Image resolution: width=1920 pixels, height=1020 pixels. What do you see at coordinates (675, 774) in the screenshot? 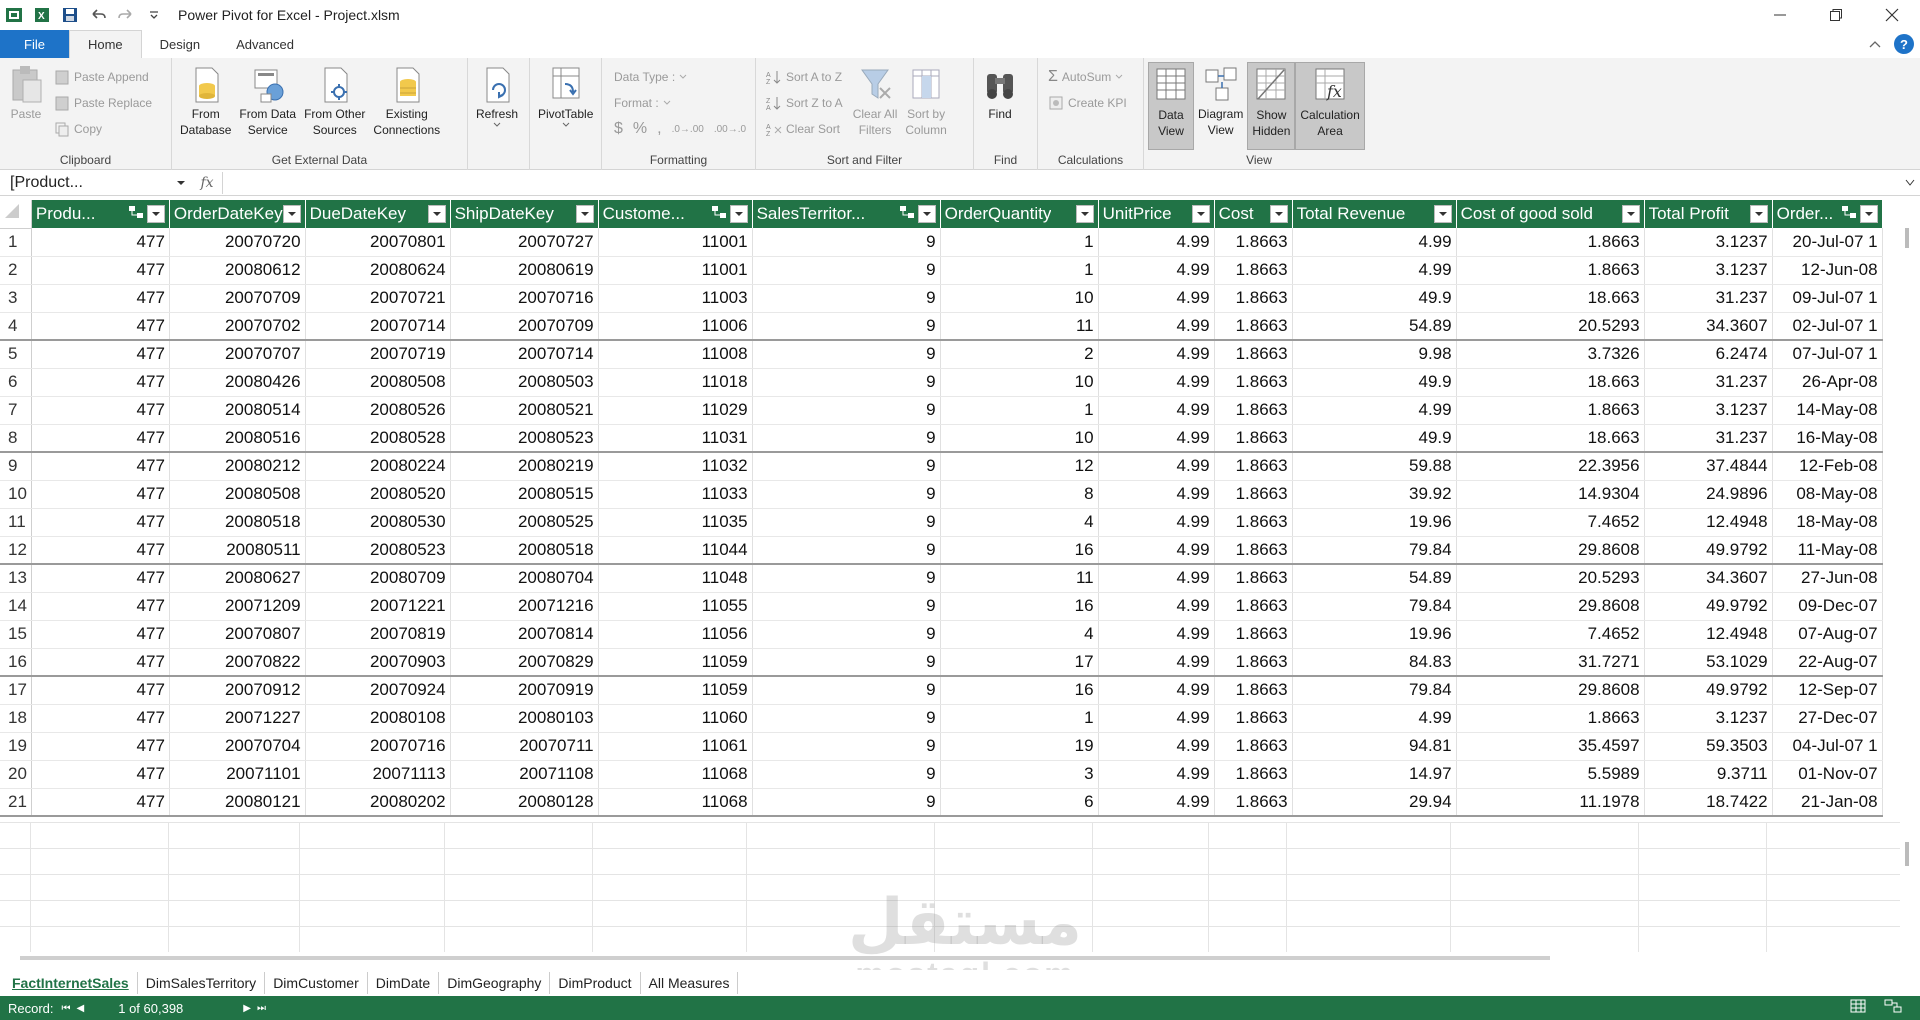
I see `table-cell: 11068` at bounding box center [675, 774].